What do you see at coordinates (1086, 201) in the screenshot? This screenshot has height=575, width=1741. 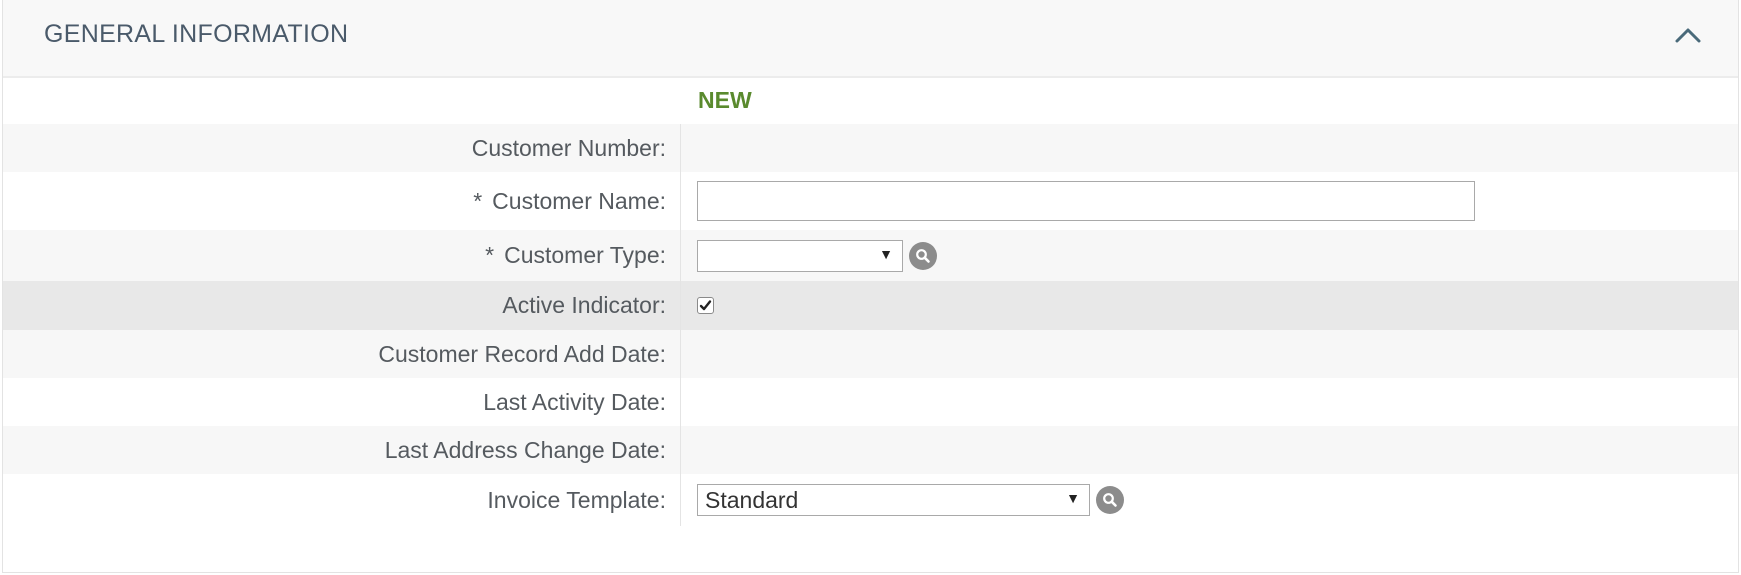 I see `customer-name-input` at bounding box center [1086, 201].